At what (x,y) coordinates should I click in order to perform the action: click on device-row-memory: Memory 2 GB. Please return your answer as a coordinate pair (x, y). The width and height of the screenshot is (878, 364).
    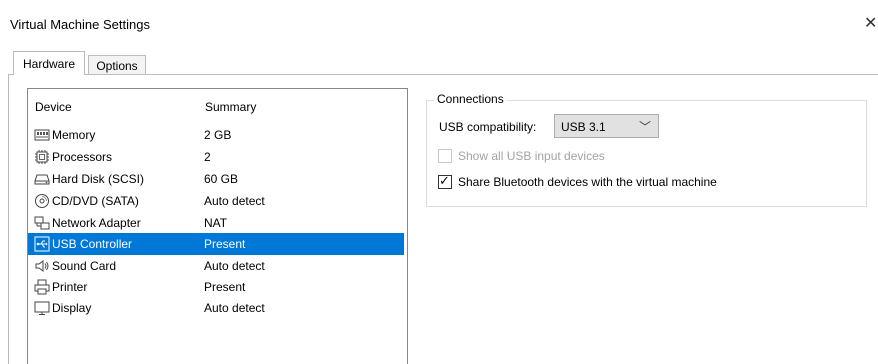
    Looking at the image, I should click on (216, 135).